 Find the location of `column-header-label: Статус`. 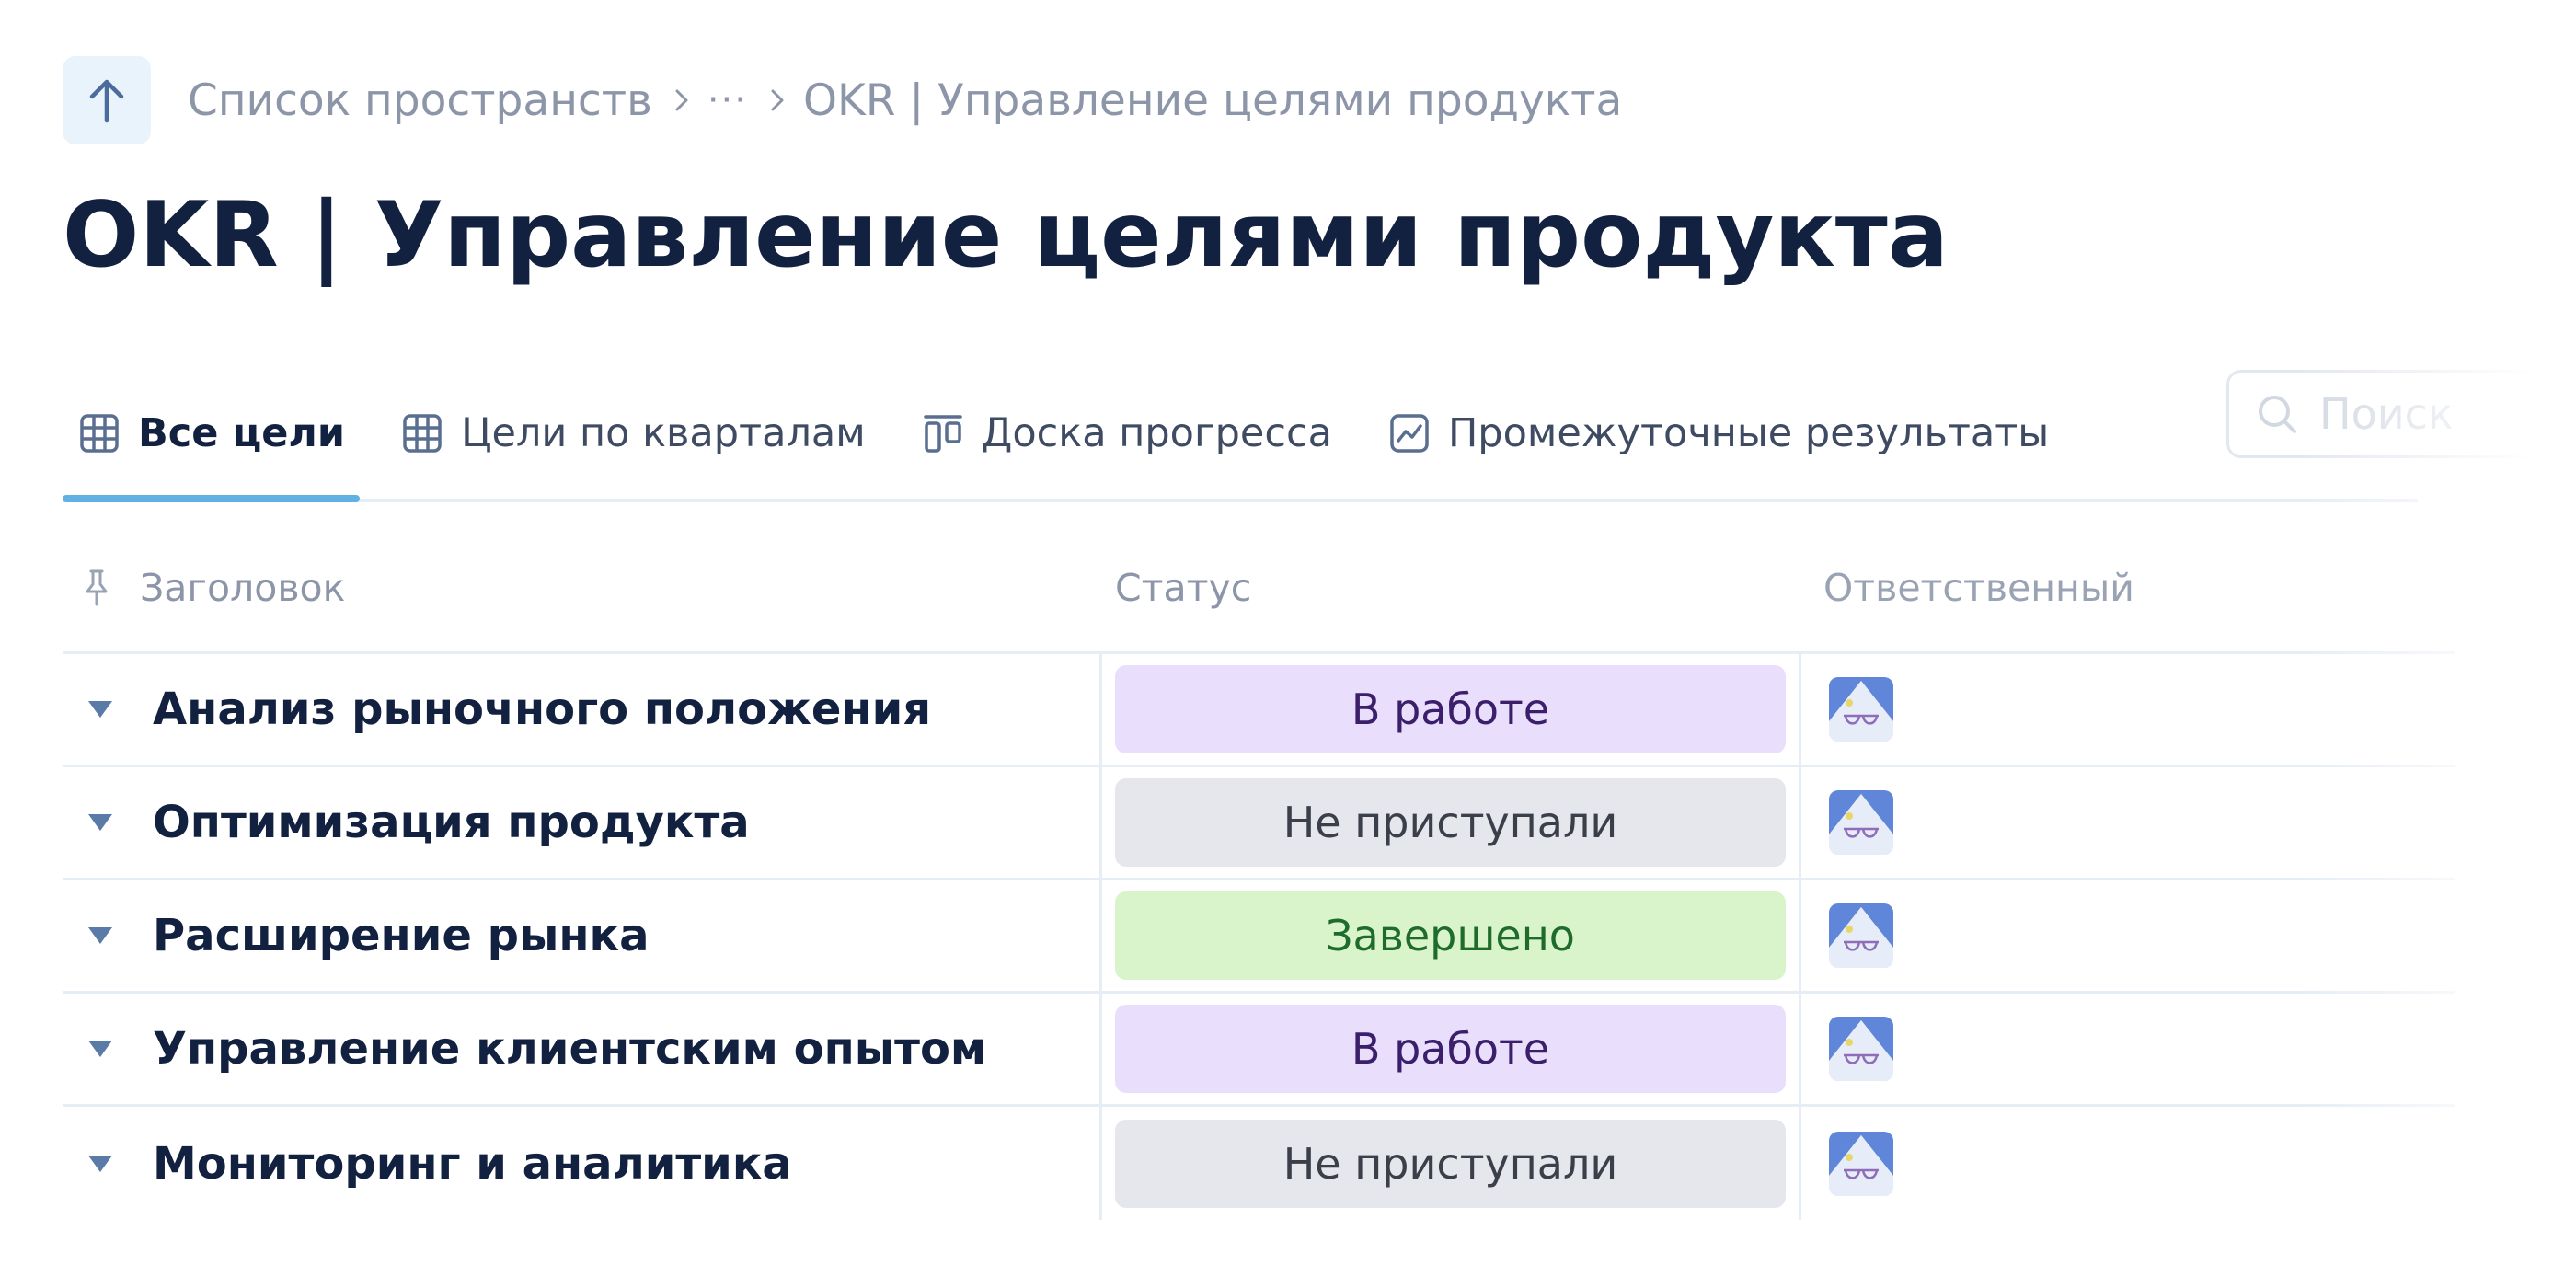

column-header-label: Статус is located at coordinates (1183, 588).